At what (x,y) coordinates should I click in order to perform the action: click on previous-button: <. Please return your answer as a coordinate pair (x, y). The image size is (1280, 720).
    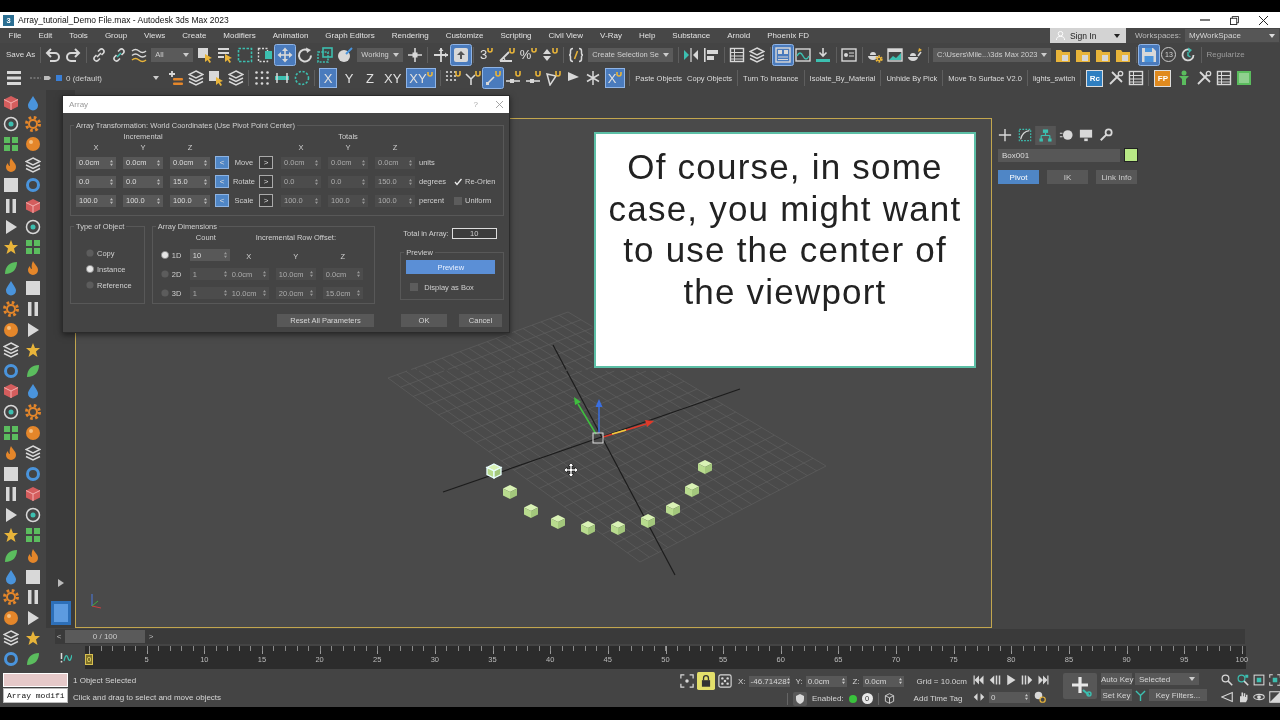
    Looking at the image, I should click on (59, 636).